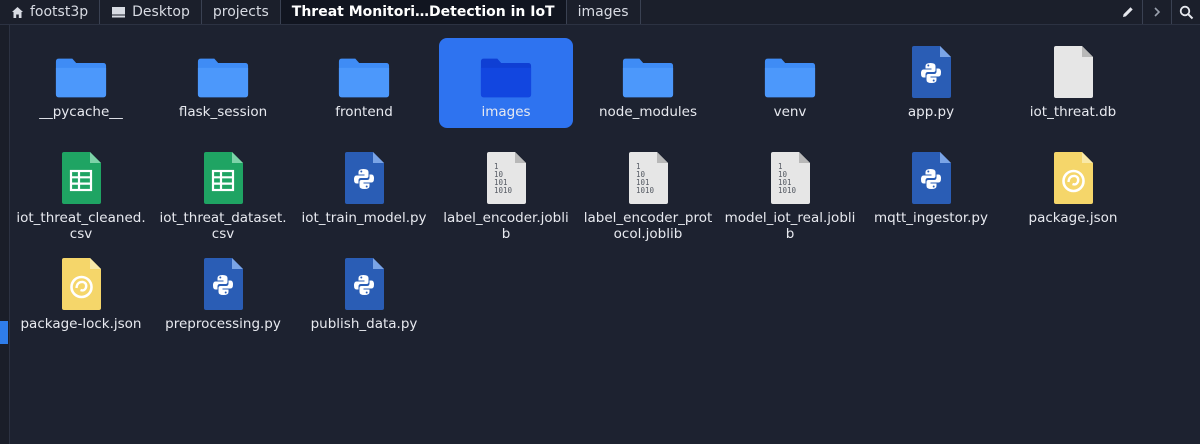 This screenshot has width=1200, height=444. Describe the element at coordinates (5, 234) in the screenshot. I see `side-pane-edge` at that location.